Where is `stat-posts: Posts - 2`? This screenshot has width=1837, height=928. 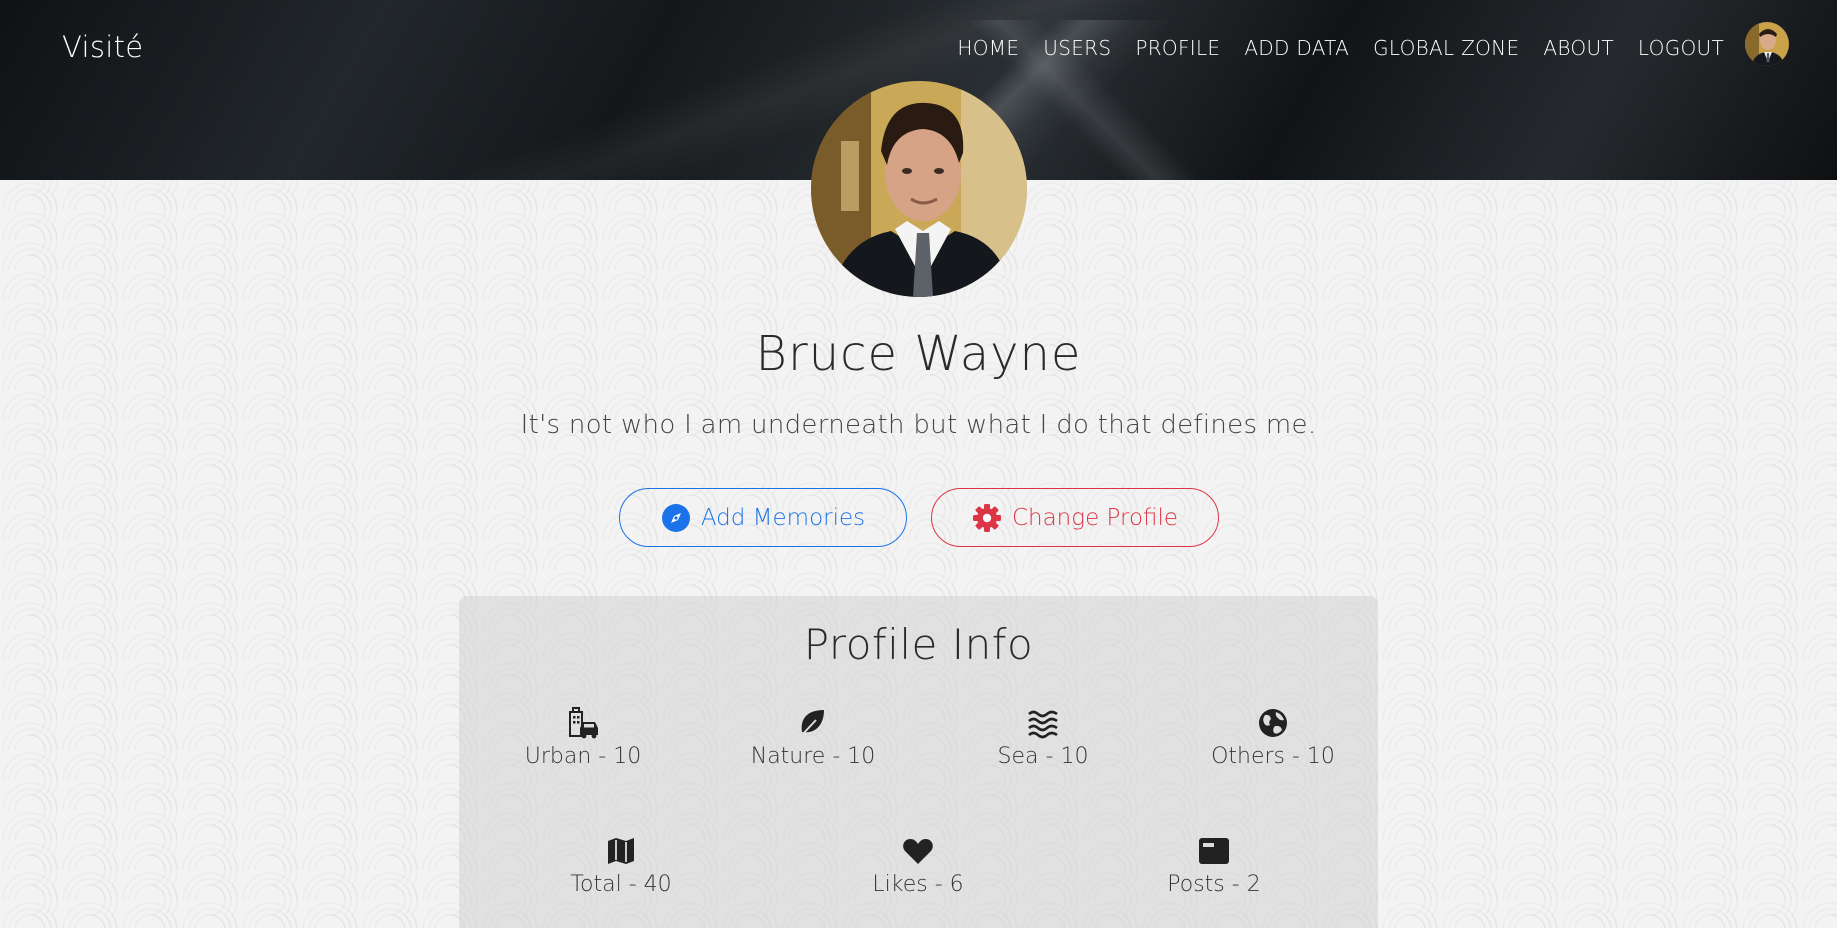
stat-posts: Posts - 2 is located at coordinates (1214, 865).